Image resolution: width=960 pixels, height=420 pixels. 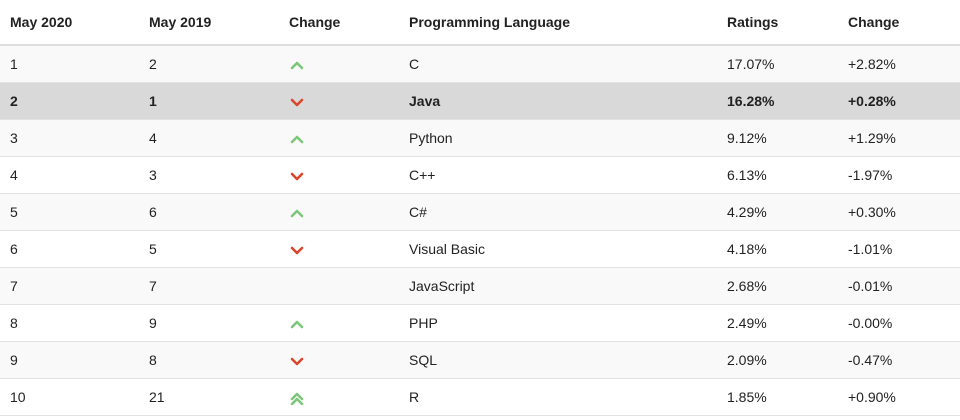 What do you see at coordinates (899, 397) in the screenshot?
I see `rating-change-cell: +0.90%` at bounding box center [899, 397].